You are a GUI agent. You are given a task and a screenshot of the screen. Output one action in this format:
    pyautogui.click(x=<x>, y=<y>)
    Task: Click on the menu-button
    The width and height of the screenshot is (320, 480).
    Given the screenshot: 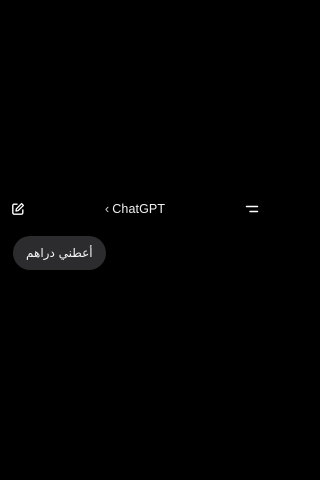 What is the action you would take?
    pyautogui.click(x=252, y=209)
    